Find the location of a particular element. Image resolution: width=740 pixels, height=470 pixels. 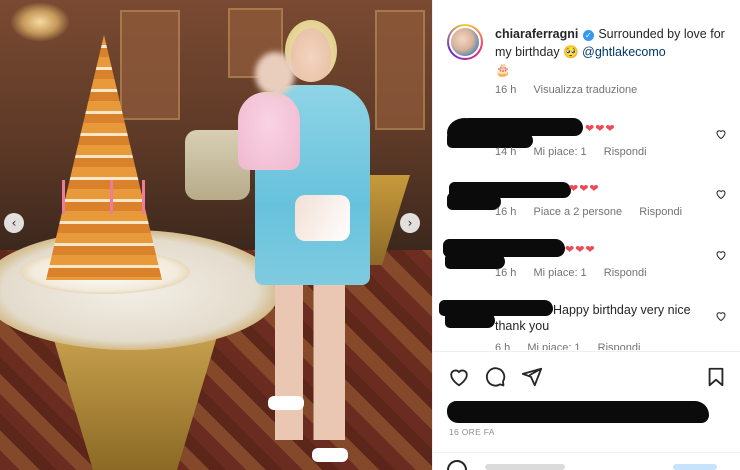

comment-item: ❤❤❤ 14 h Mi piace: 1 Rispondi is located at coordinates (586, 141).